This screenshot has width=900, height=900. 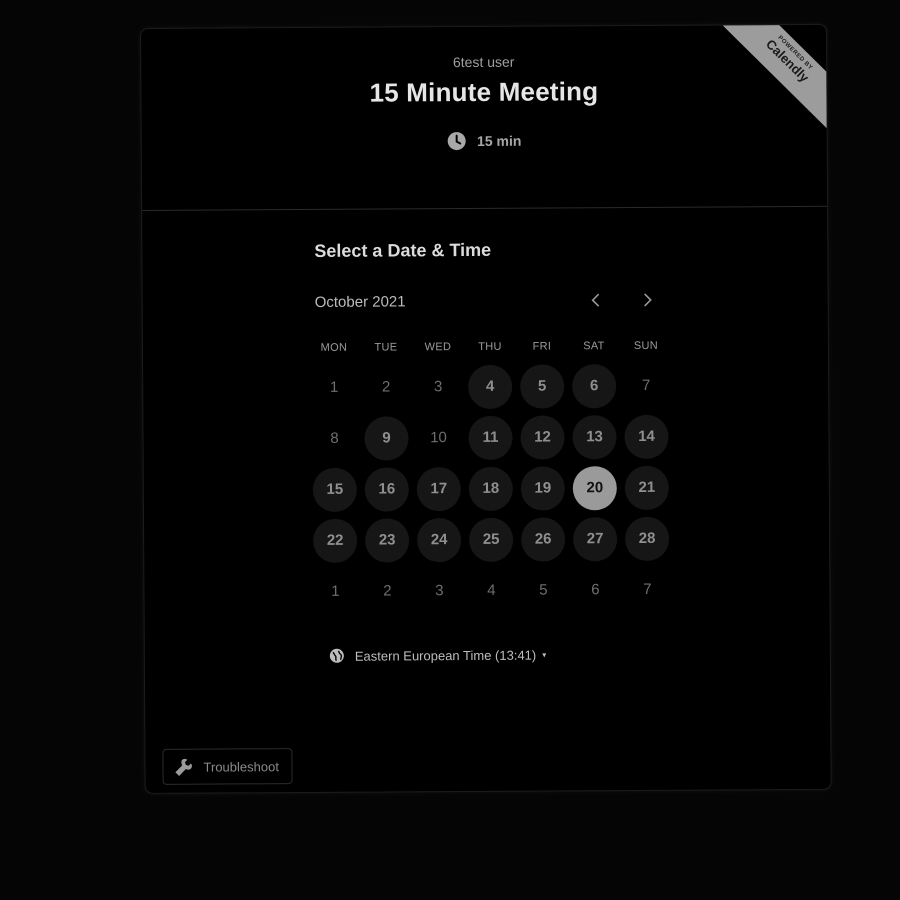 I want to click on calendar-day: 16, so click(x=387, y=488).